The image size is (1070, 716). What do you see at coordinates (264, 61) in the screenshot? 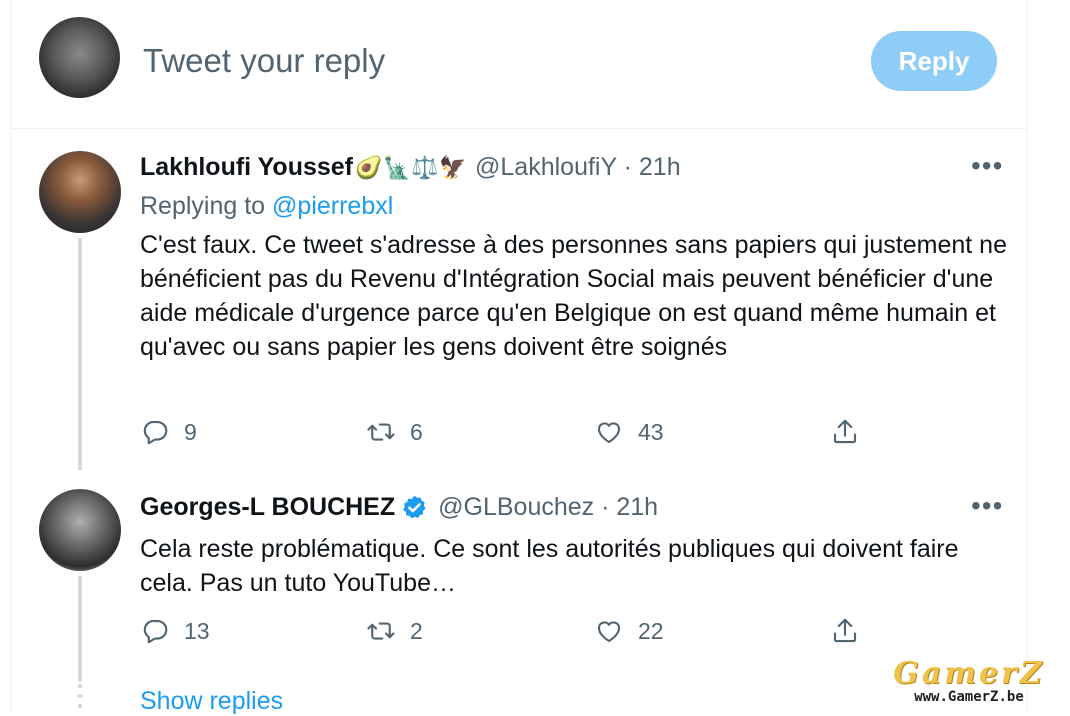
I see `reply-input: Tweet your reply` at bounding box center [264, 61].